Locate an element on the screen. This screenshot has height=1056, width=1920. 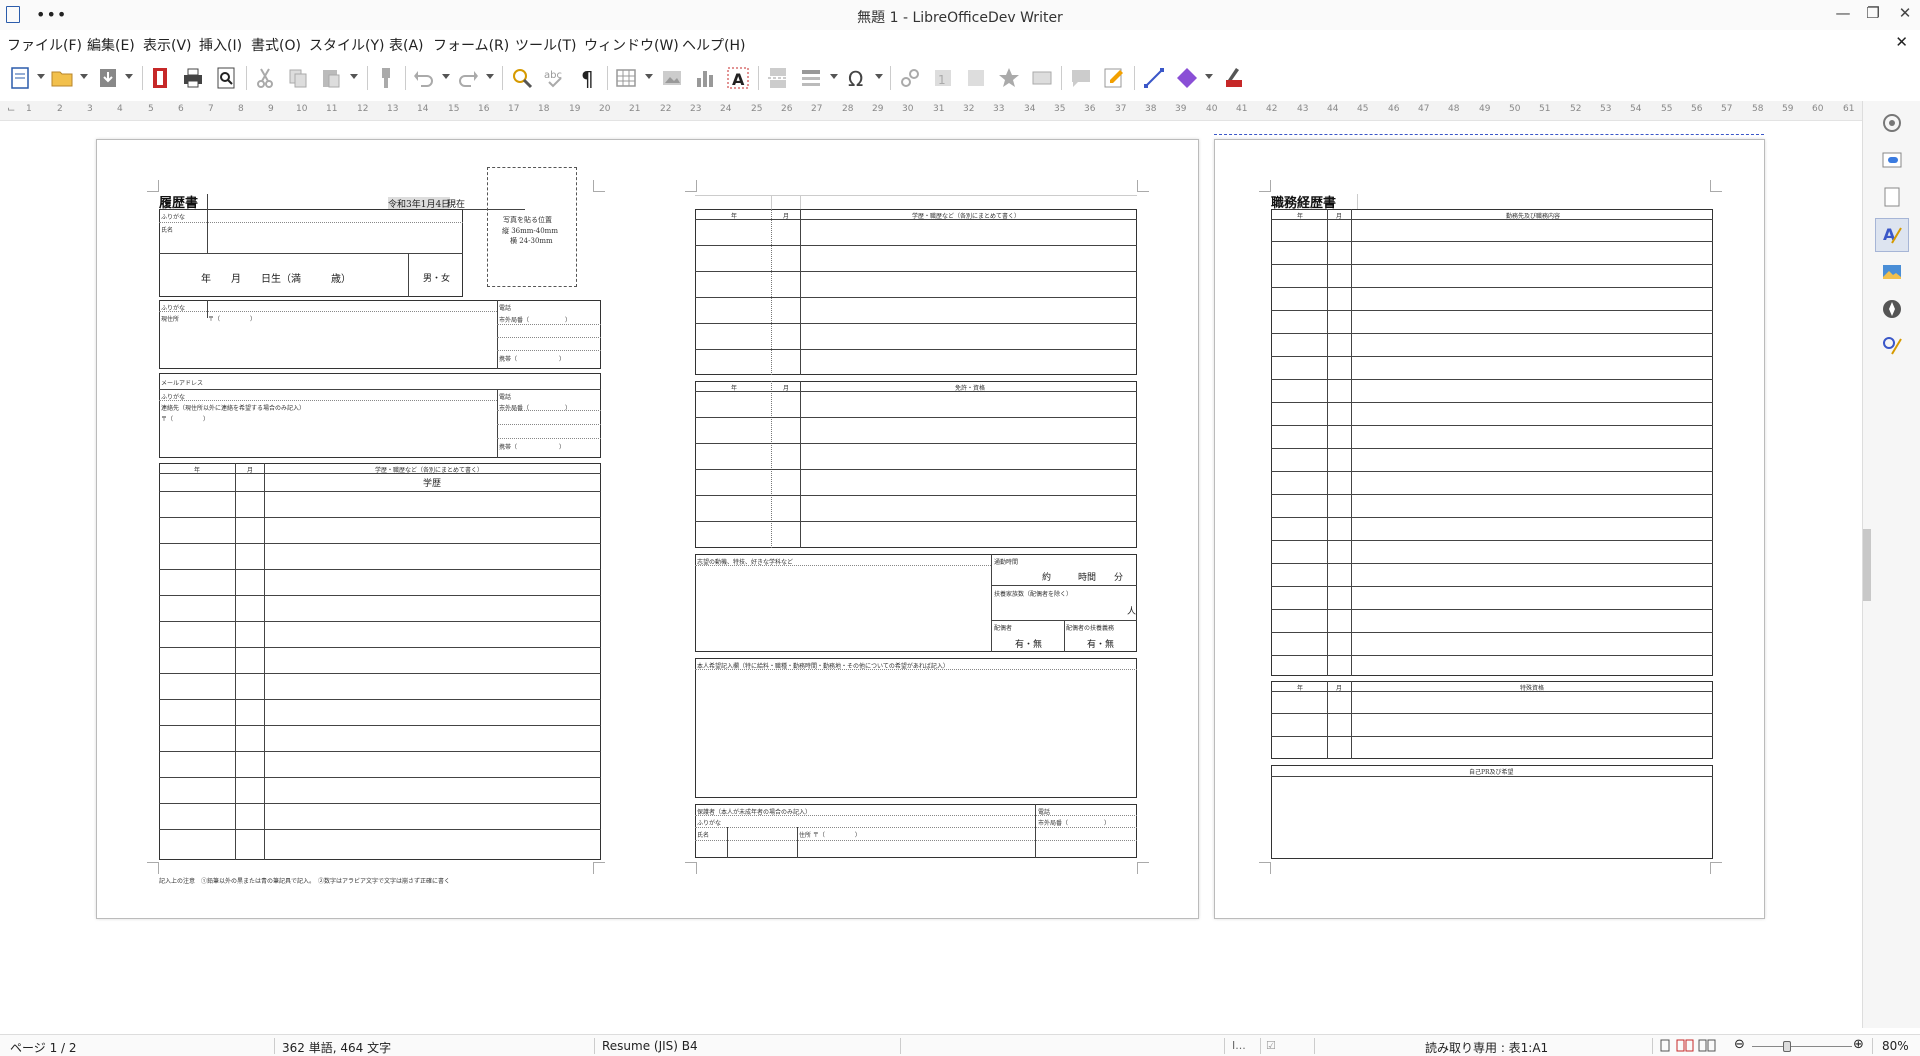
special-character-dropdown-icon is located at coordinates (879, 76).